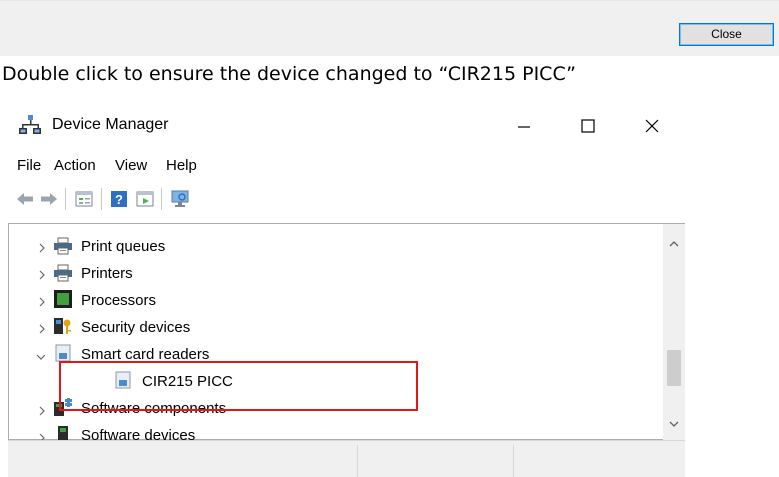  What do you see at coordinates (110, 124) in the screenshot?
I see `window-title: Device Manager` at bounding box center [110, 124].